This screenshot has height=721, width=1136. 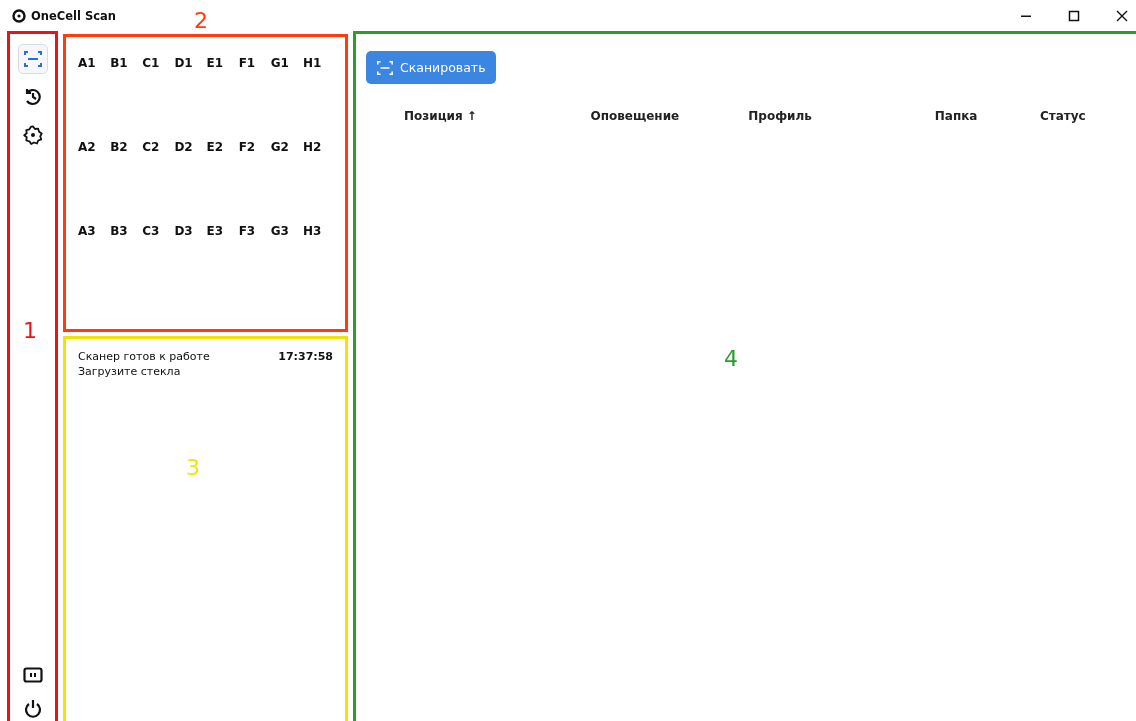 I want to click on well-label: H3, so click(x=318, y=231).